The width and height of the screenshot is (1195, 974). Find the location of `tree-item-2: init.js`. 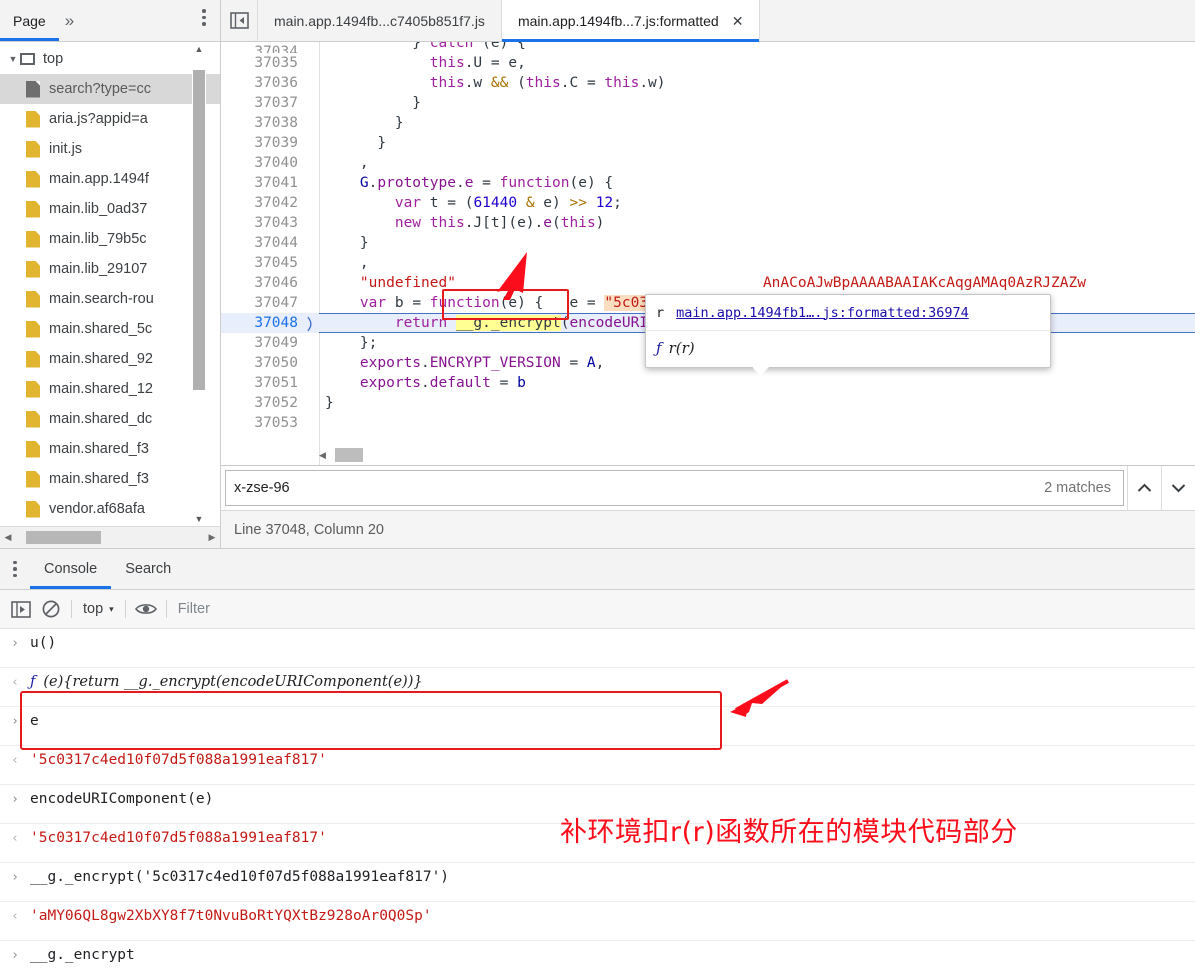

tree-item-2: init.js is located at coordinates (110, 149).